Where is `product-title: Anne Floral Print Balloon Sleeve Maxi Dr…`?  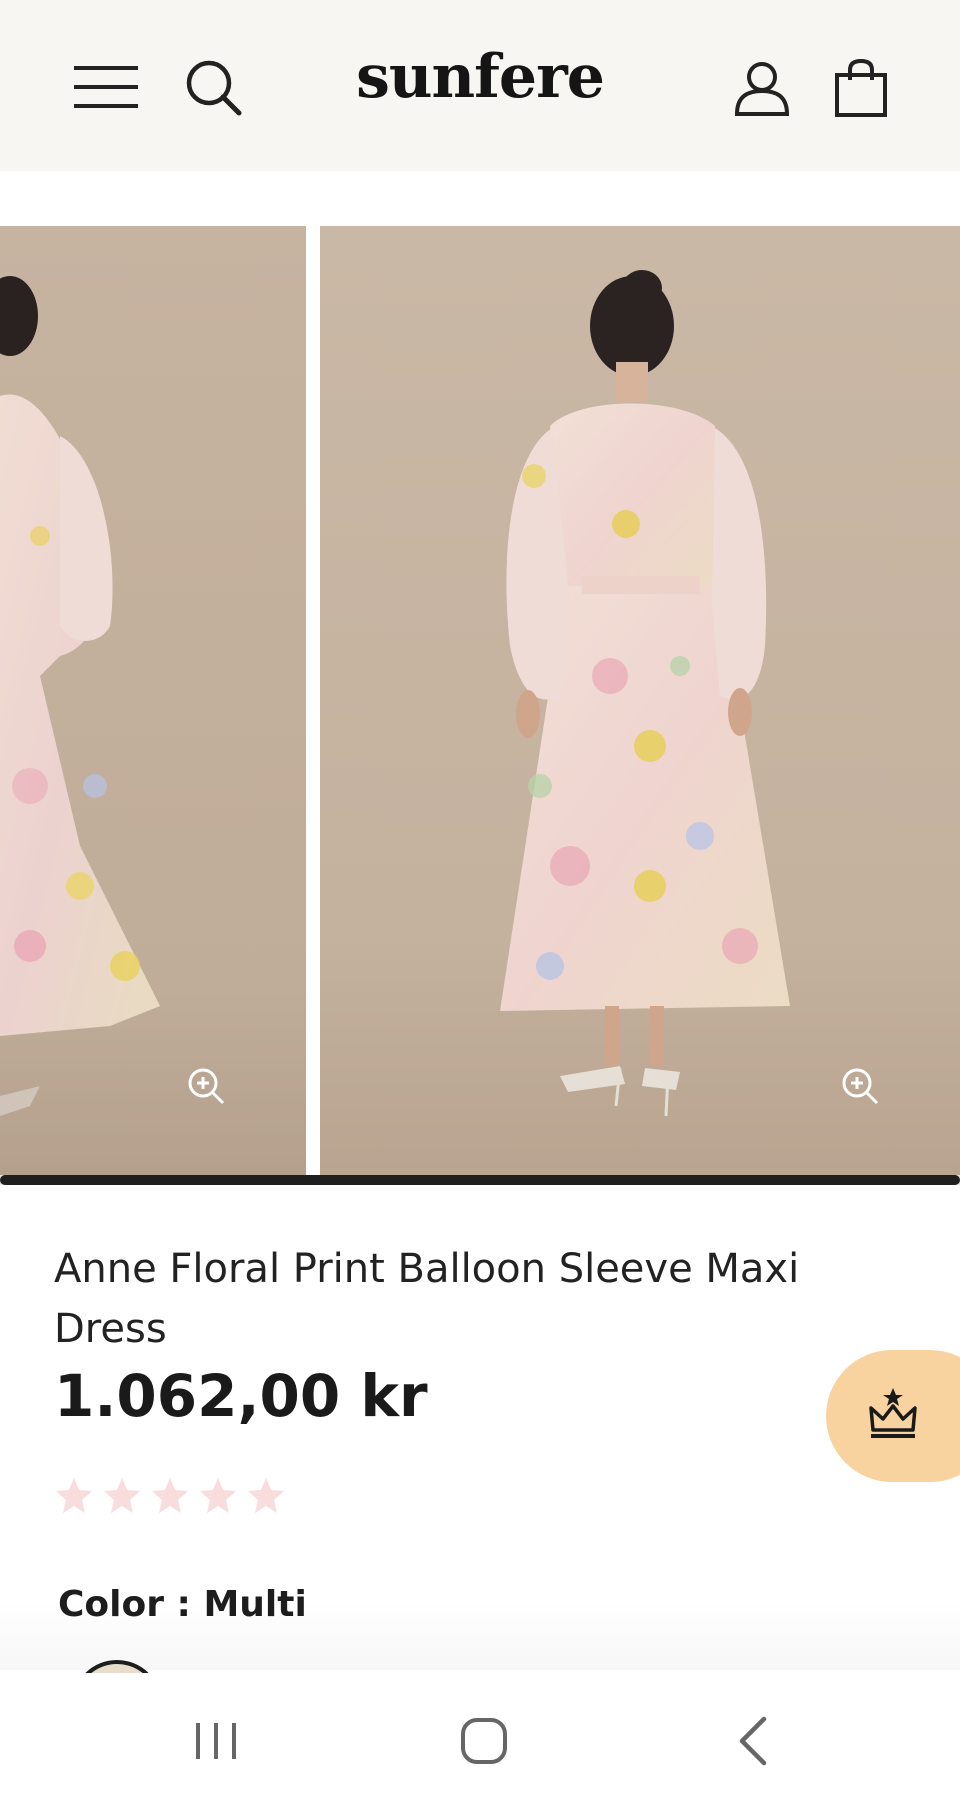
product-title: Anne Floral Print Balloon Sleeve Maxi Dr… is located at coordinates (427, 1298).